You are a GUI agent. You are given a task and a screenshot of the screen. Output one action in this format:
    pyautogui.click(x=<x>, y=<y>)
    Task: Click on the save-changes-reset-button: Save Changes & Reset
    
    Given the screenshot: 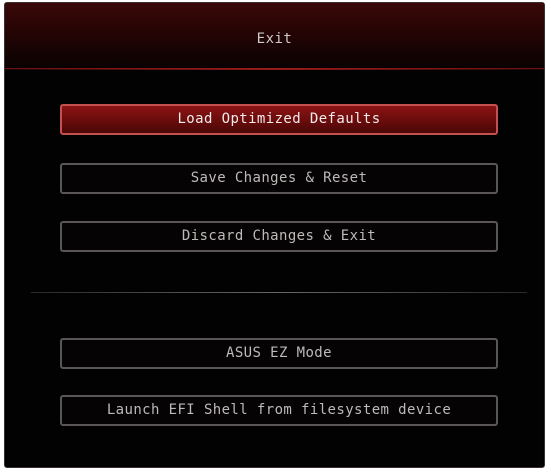 What is the action you would take?
    pyautogui.click(x=279, y=178)
    